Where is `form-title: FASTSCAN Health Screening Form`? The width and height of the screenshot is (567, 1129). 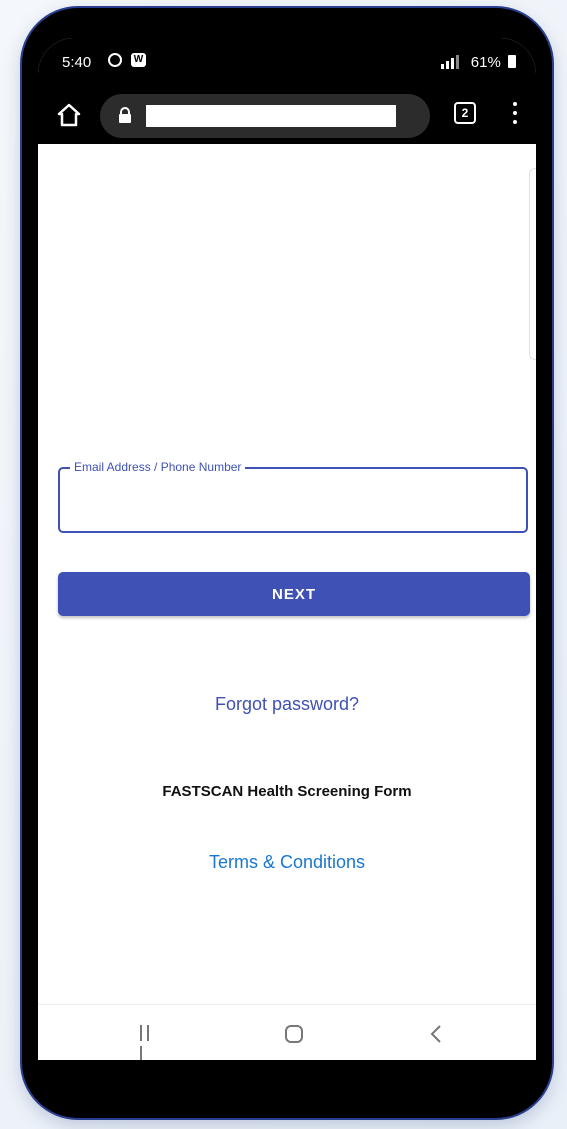
form-title: FASTSCAN Health Screening Form is located at coordinates (287, 791).